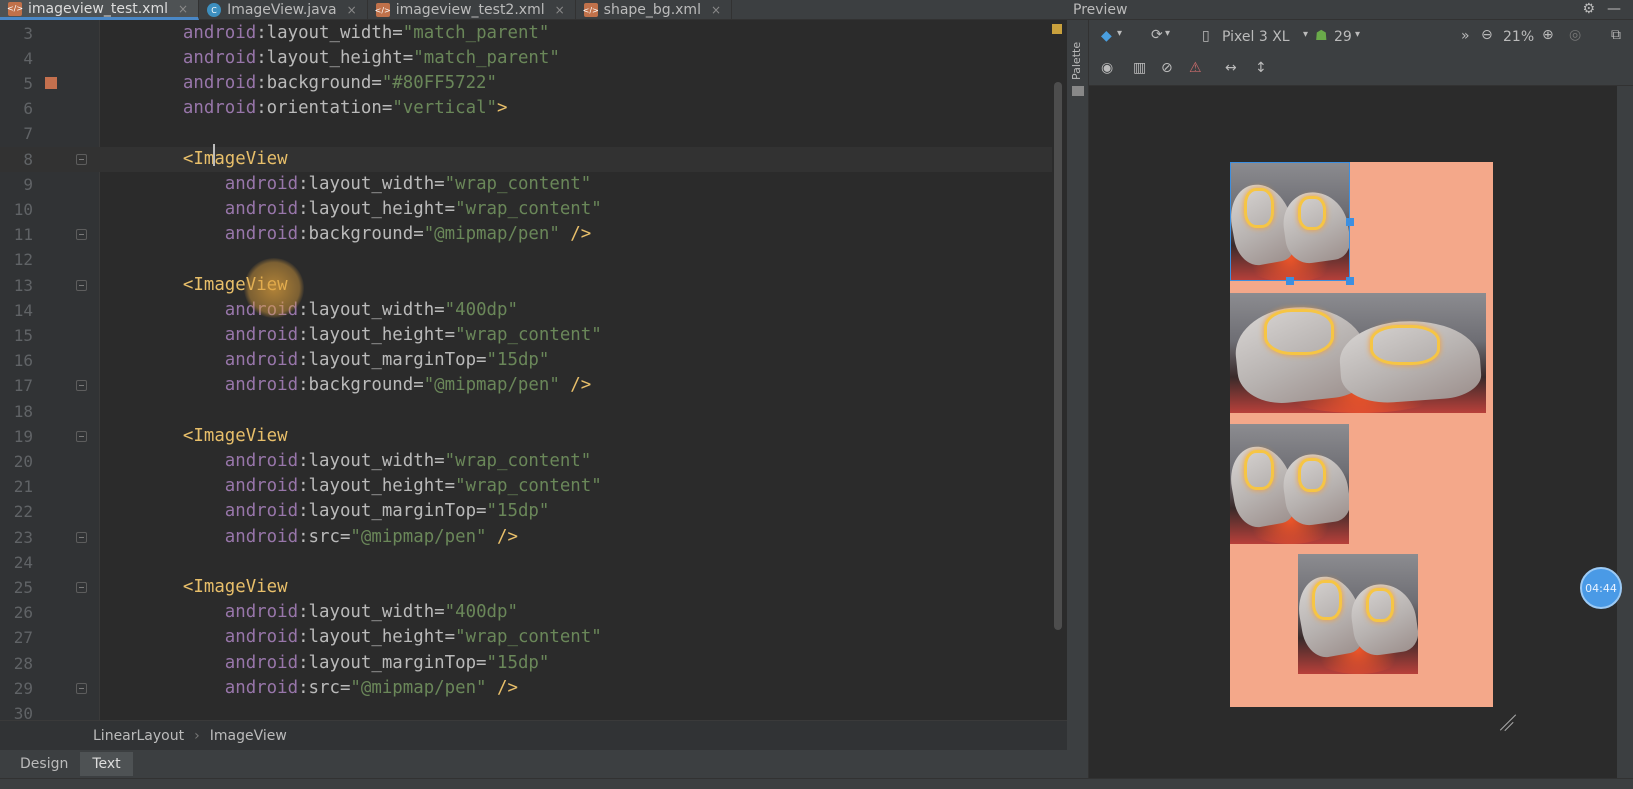  What do you see at coordinates (526, 159) in the screenshot?
I see `code-line: 8 <ImageView` at bounding box center [526, 159].